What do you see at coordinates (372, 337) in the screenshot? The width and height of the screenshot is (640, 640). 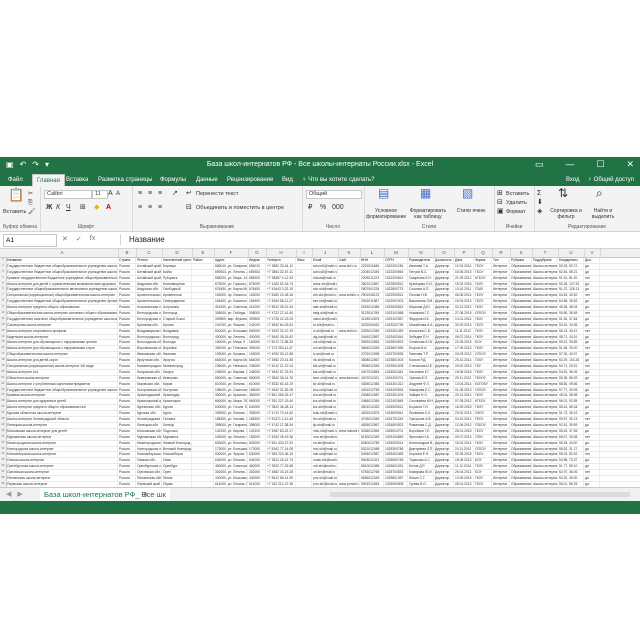 I see `cell: 3444012897` at bounding box center [372, 337].